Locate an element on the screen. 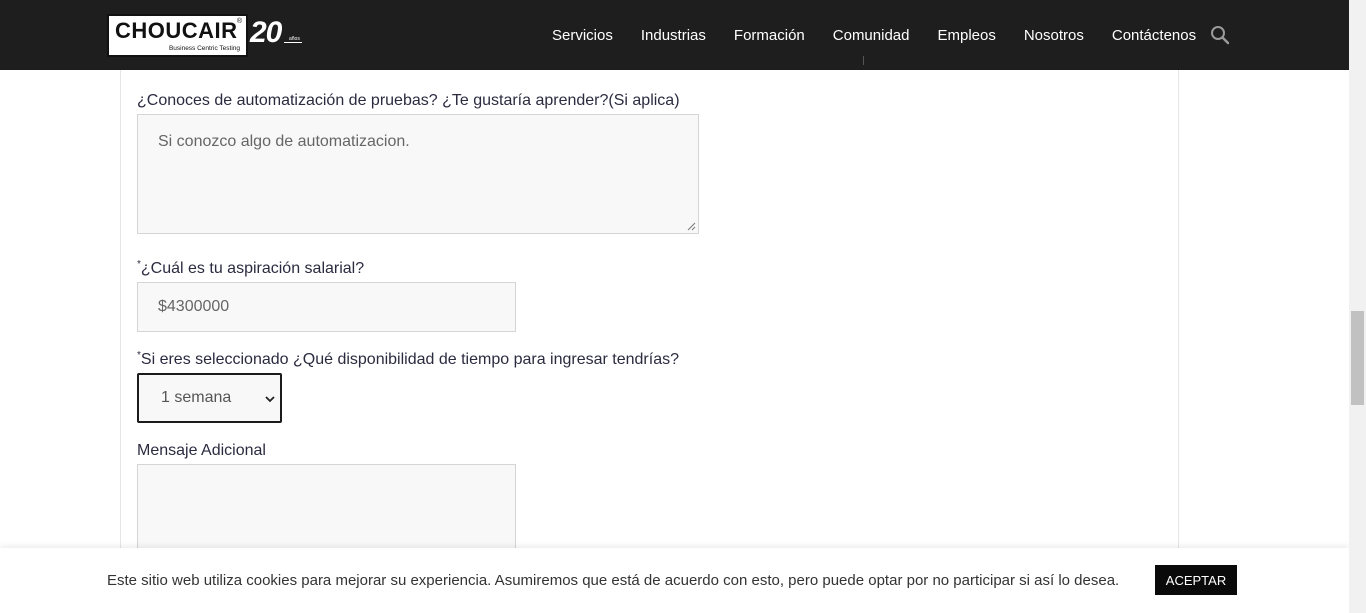 This screenshot has height=613, width=1366. salary-input: $4300000 is located at coordinates (326, 307).